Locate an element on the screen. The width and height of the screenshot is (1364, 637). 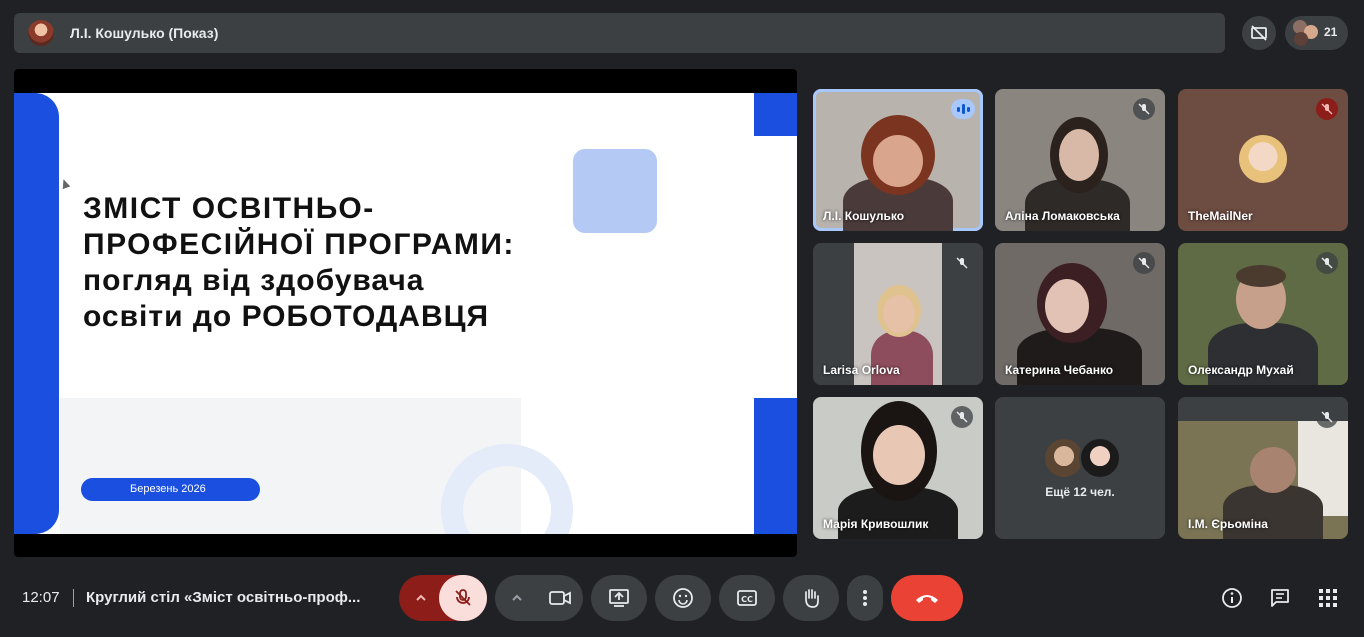
emoji-icon is located at coordinates (683, 598).